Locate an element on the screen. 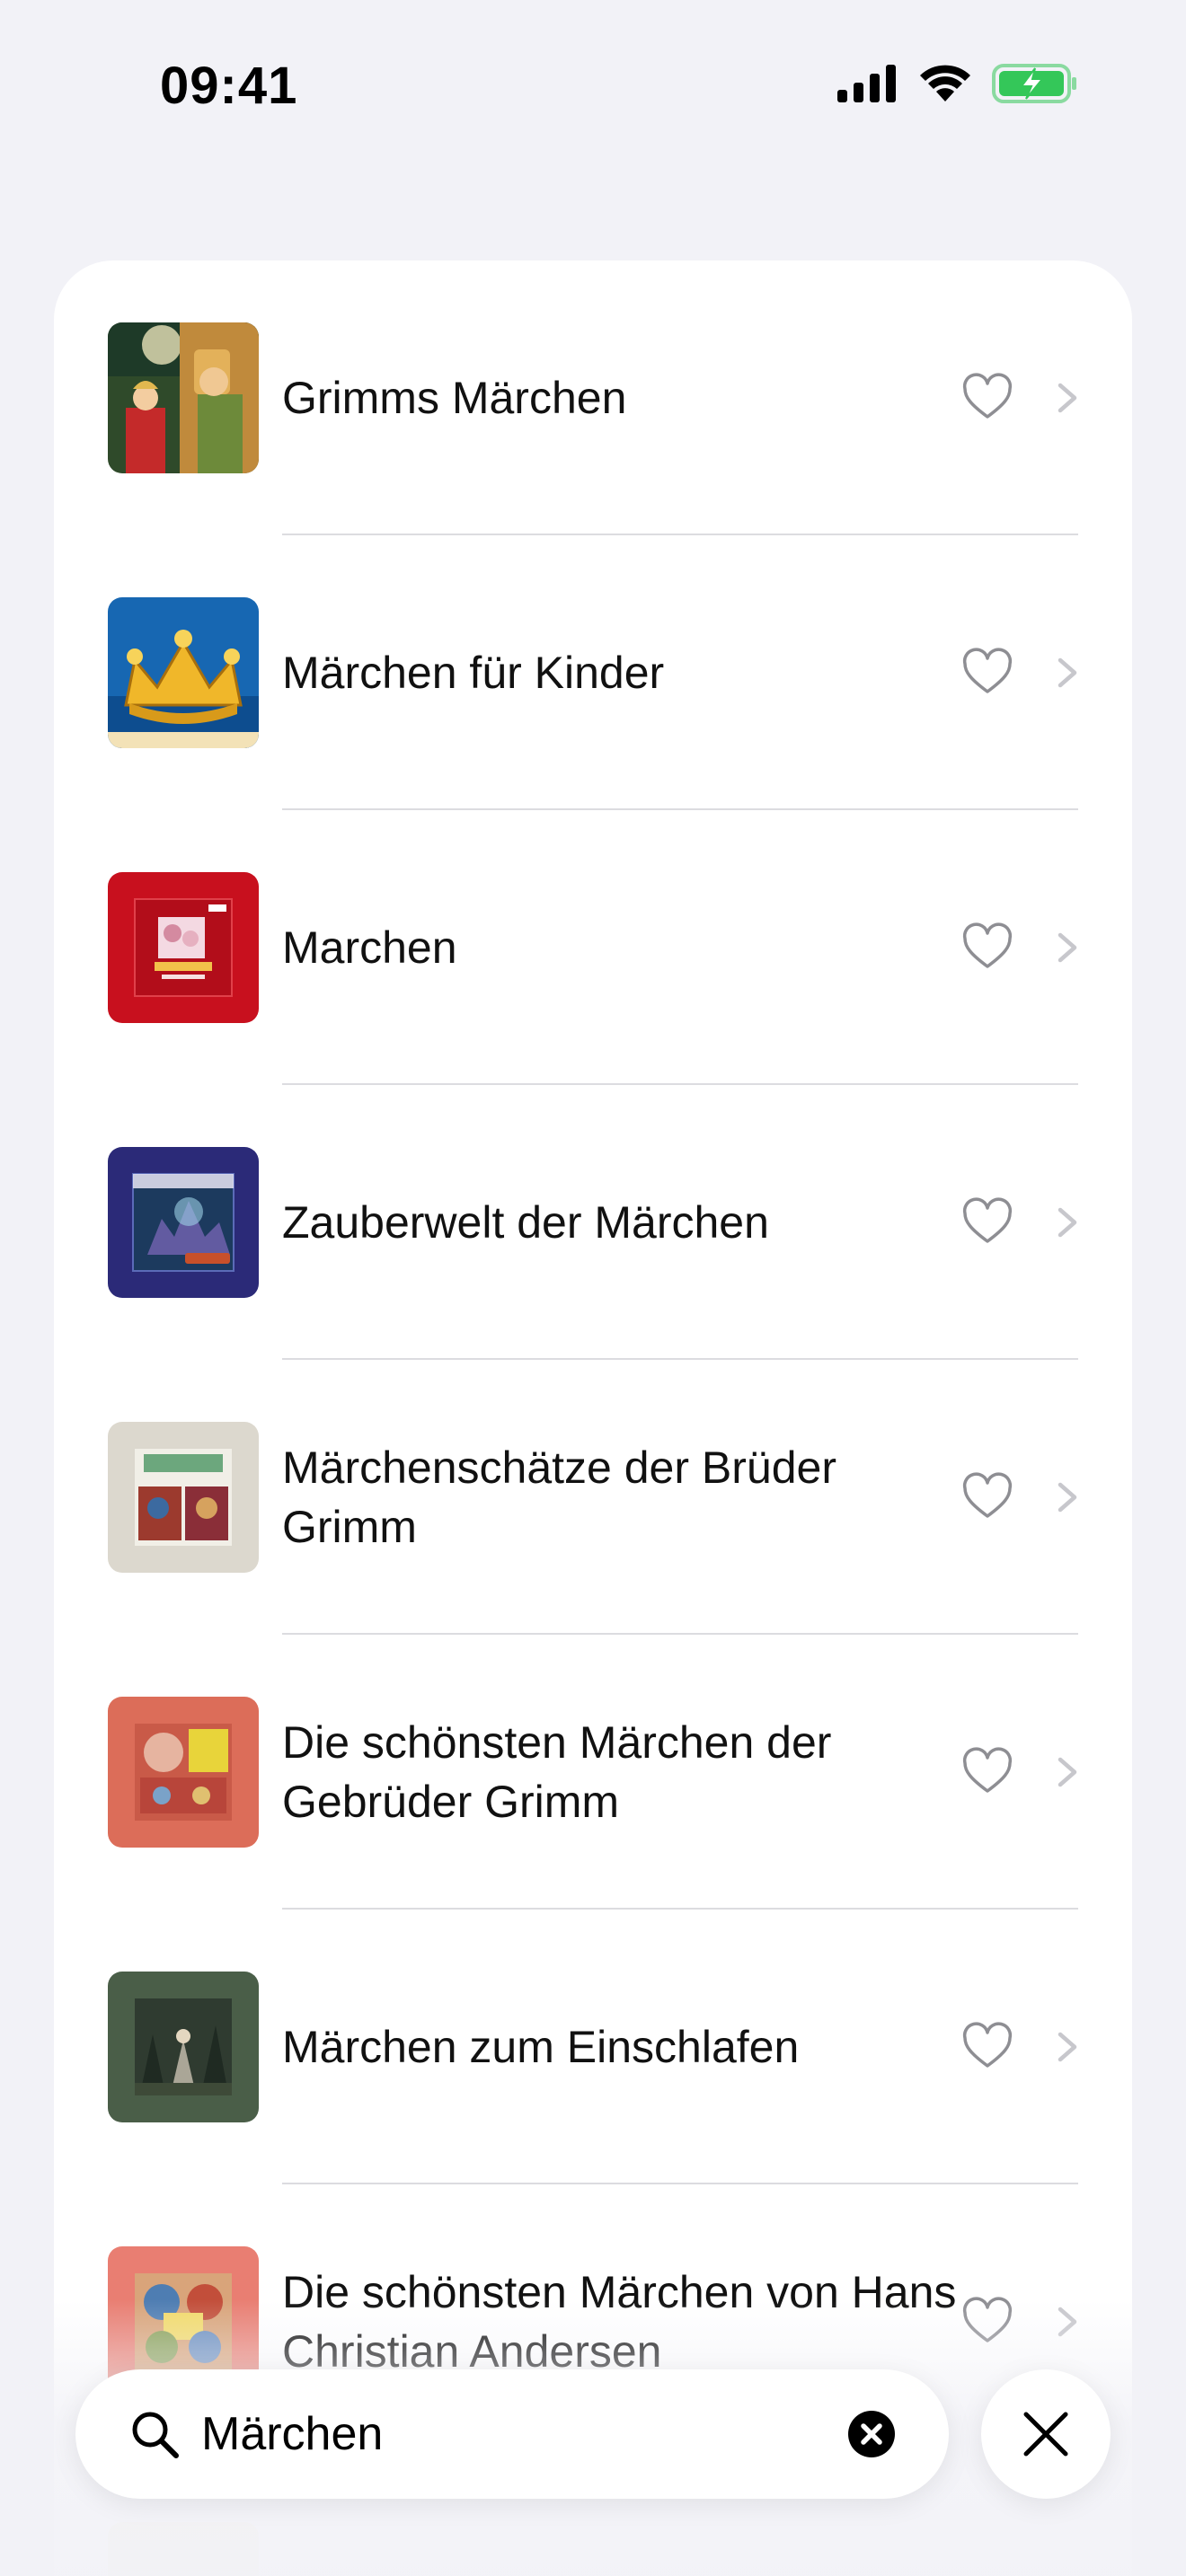 This screenshot has height=2576, width=1186. list-item: Märchen zum Einschlafen is located at coordinates (593, 2047).